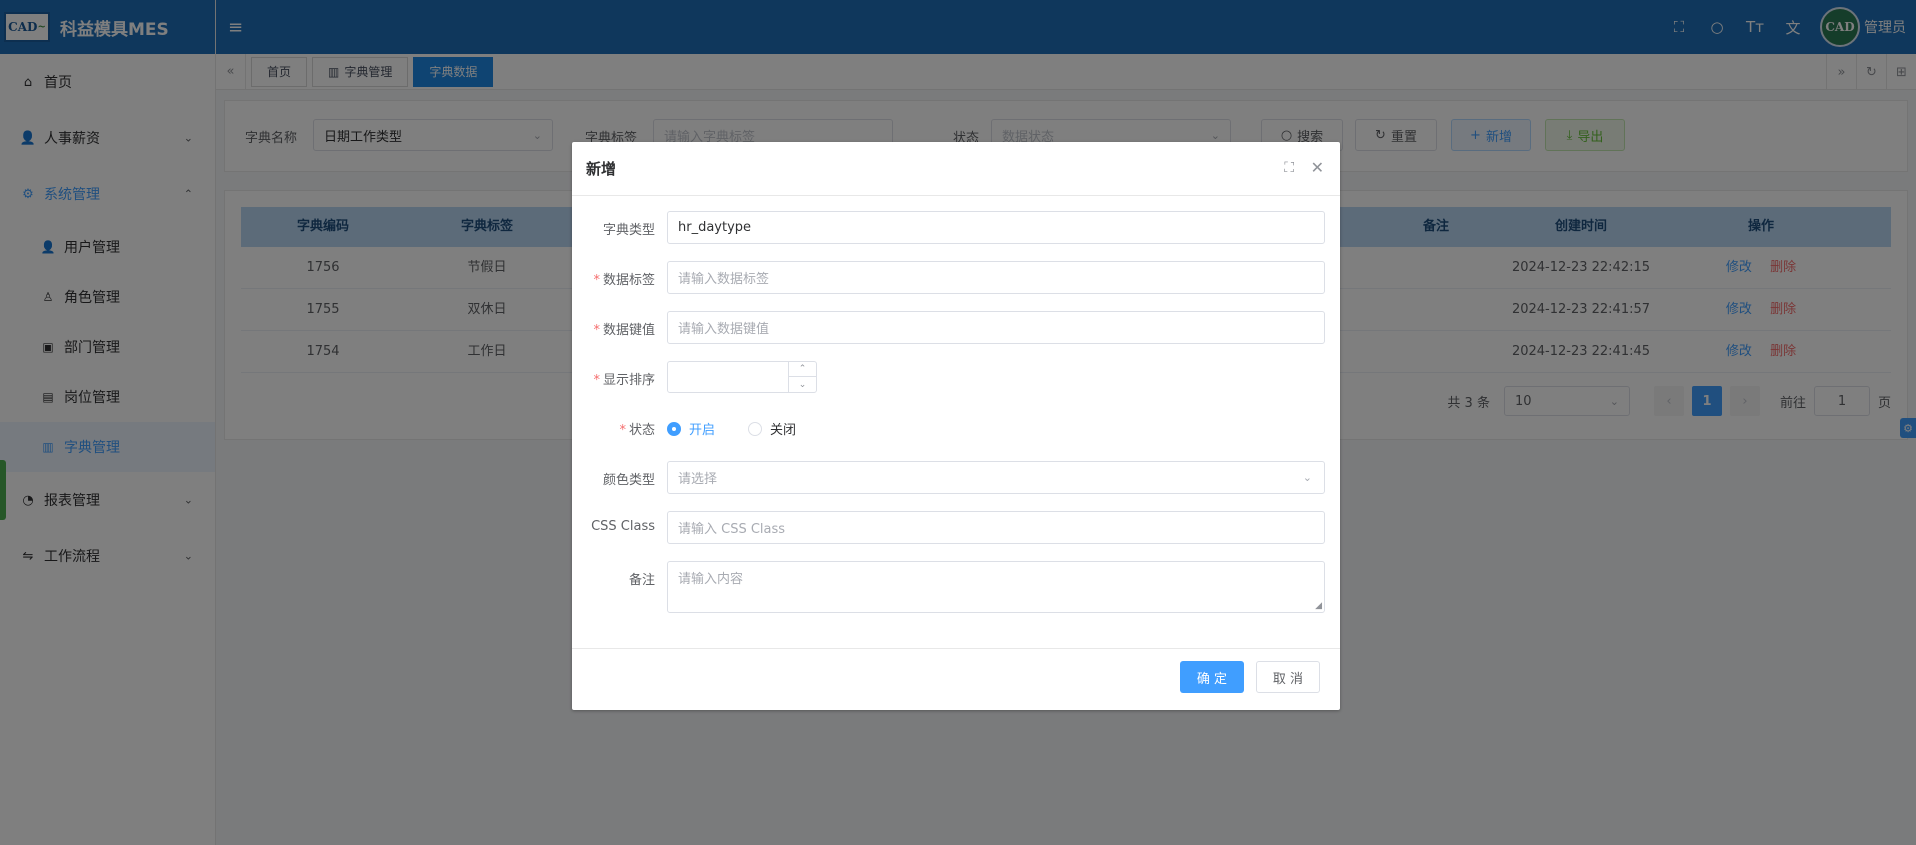  I want to click on field-remark: 备注 请输入内容 ◢, so click(956, 589).